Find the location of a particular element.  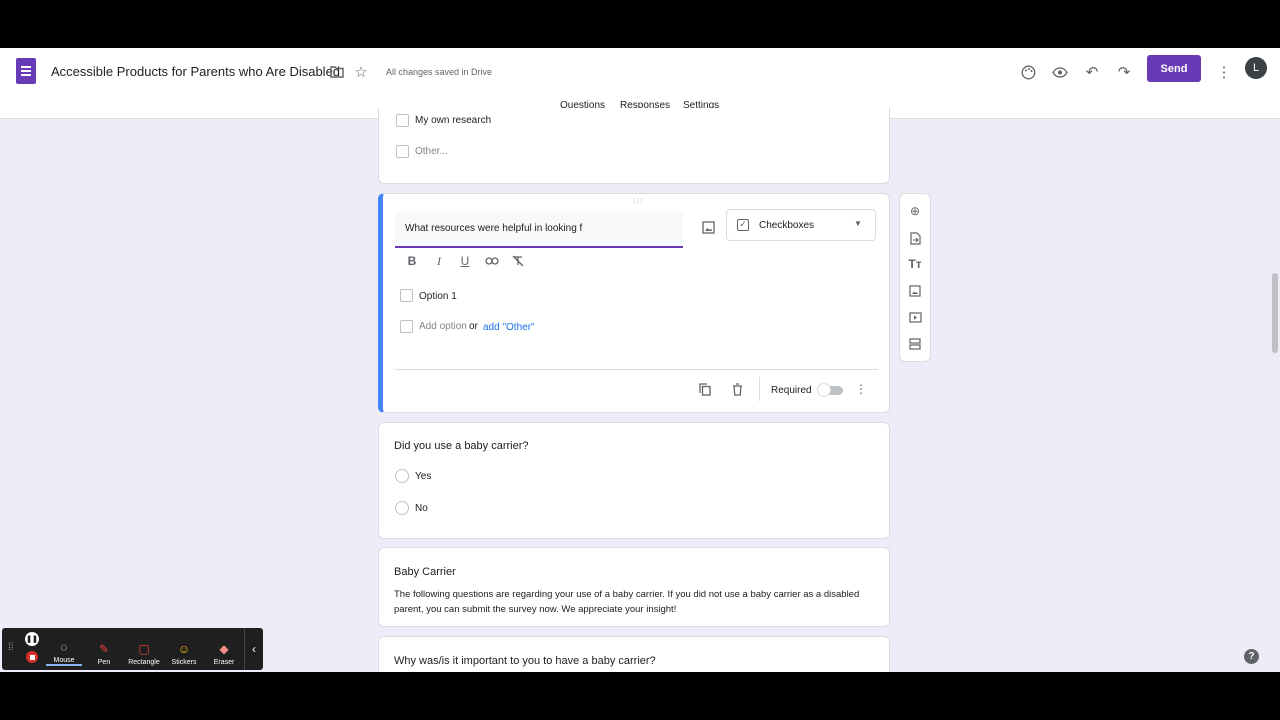

forms-logo-icon is located at coordinates (26, 71).